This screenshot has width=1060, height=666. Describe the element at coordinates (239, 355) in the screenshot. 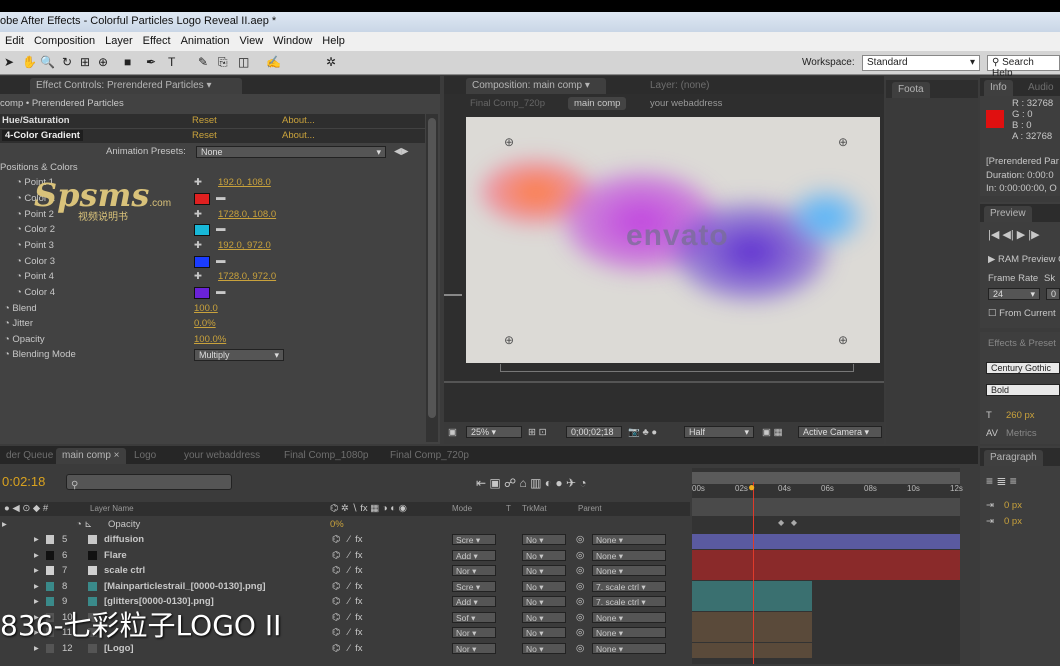

I see `blending-mode-dropdown: Multiply ▾` at that location.